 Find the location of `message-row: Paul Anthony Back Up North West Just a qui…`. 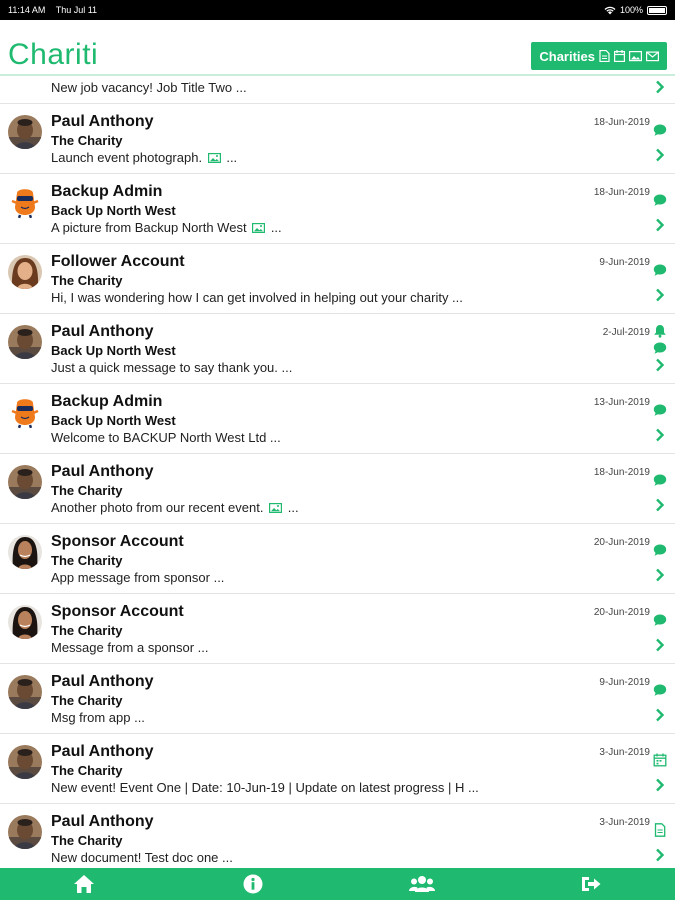

message-row: Paul Anthony Back Up North West Just a qui… is located at coordinates (337, 349).